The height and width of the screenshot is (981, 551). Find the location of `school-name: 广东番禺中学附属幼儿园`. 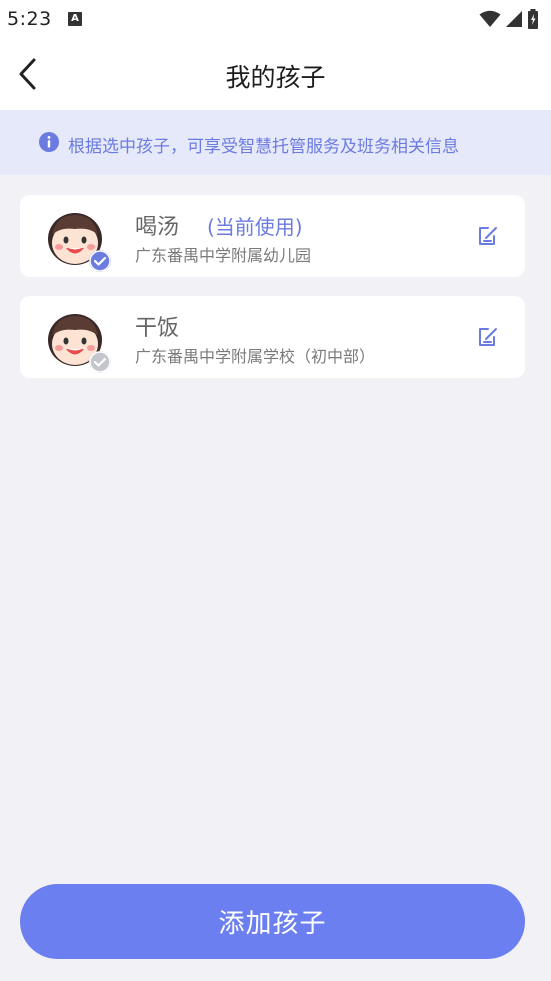

school-name: 广东番禺中学附属幼儿园 is located at coordinates (223, 255).